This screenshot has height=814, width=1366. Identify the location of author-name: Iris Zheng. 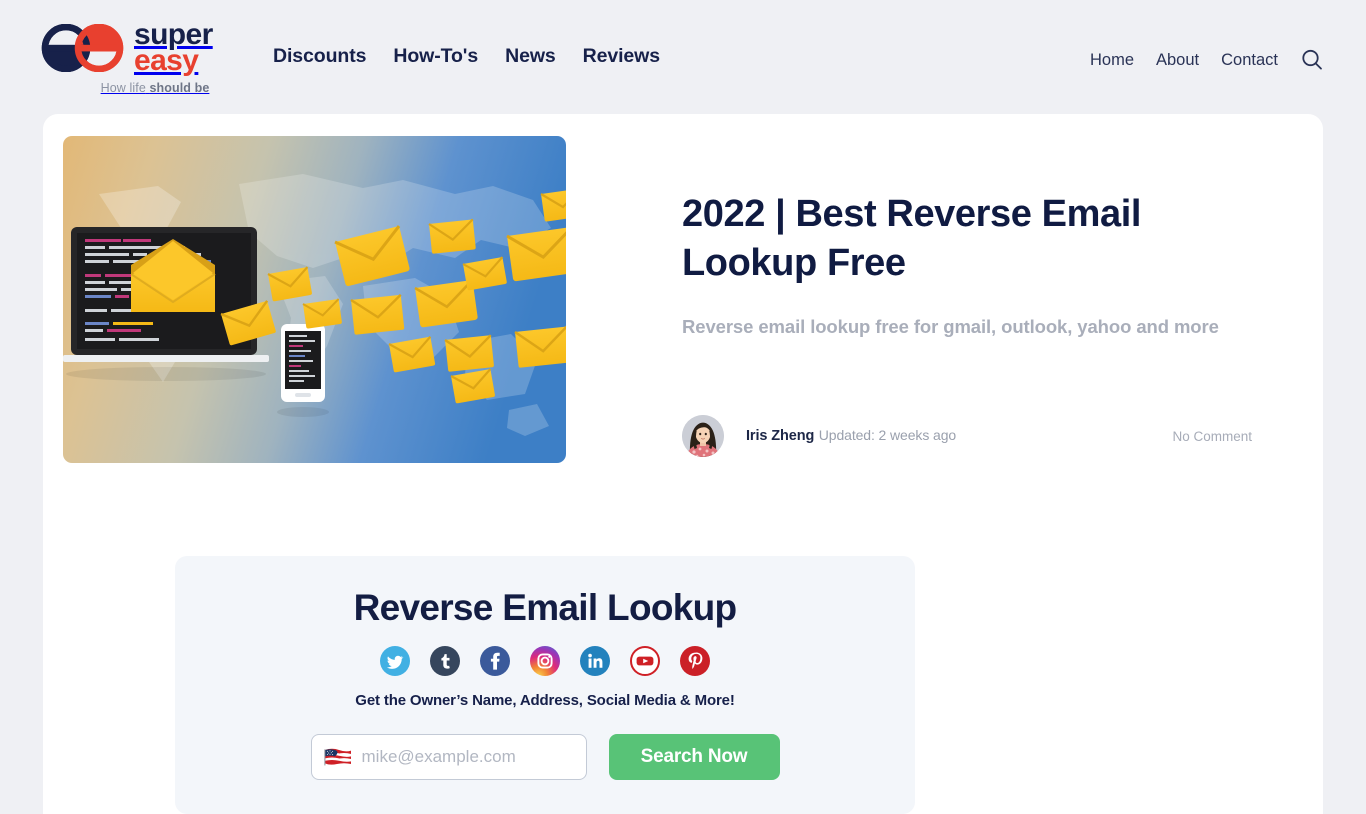
(780, 436).